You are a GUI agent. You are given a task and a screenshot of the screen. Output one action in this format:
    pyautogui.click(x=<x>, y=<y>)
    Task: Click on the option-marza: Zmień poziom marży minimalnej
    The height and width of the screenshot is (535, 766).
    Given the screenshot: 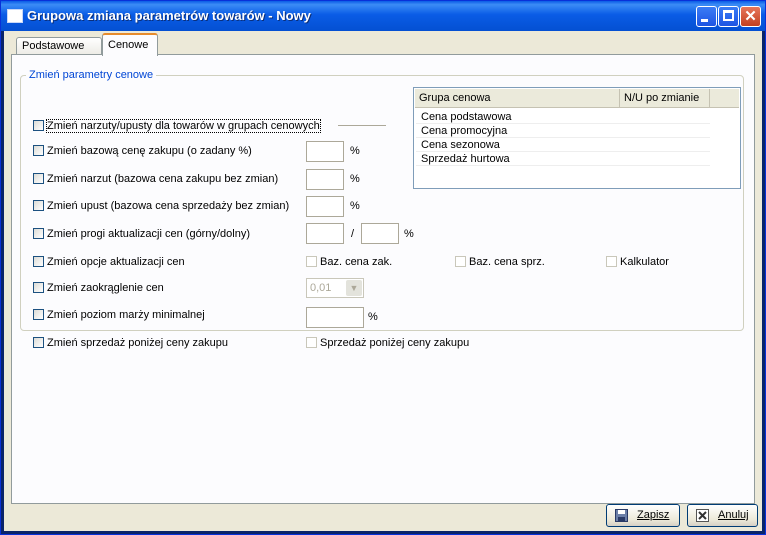 What is the action you would take?
    pyautogui.click(x=119, y=315)
    